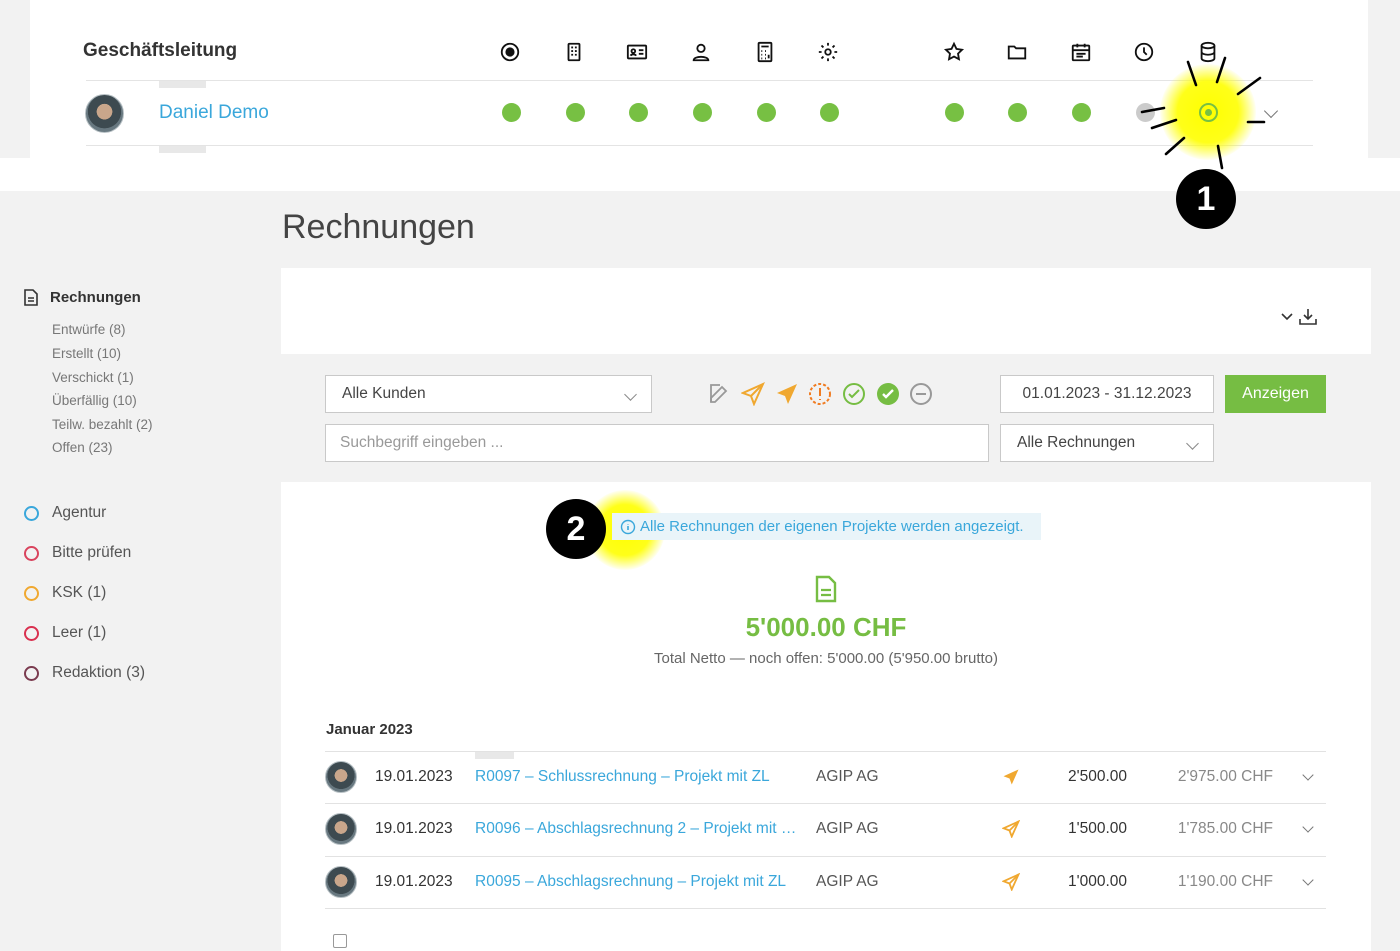 The width and height of the screenshot is (1400, 951). Describe the element at coordinates (1308, 317) in the screenshot. I see `download-icon` at that location.